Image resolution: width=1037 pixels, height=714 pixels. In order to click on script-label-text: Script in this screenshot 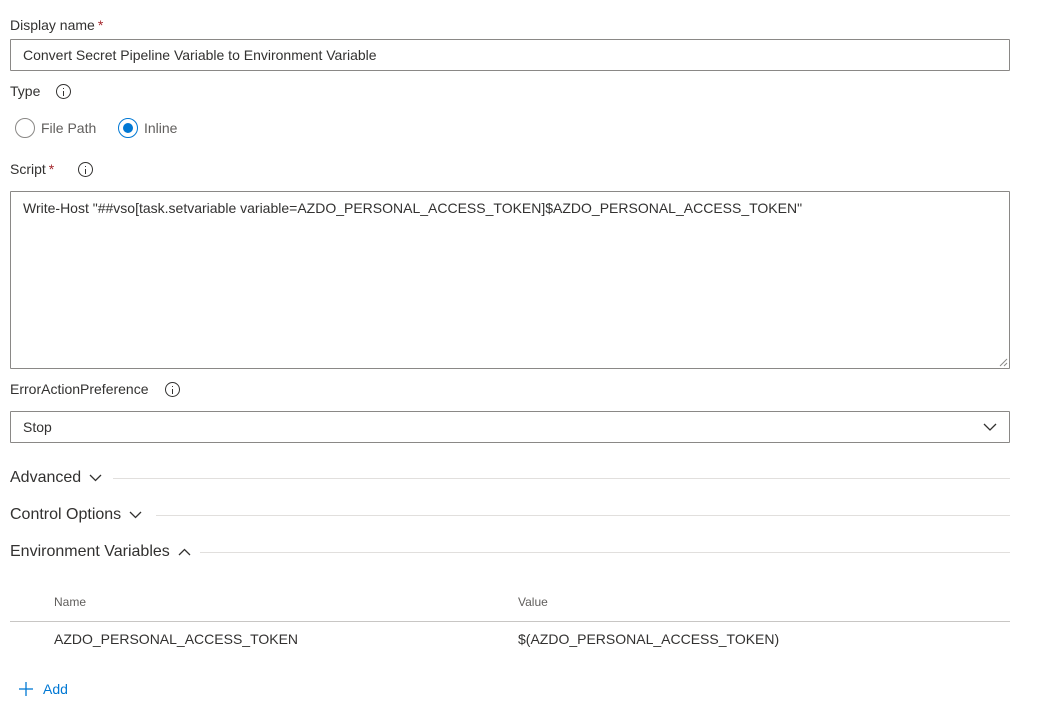, I will do `click(28, 169)`.